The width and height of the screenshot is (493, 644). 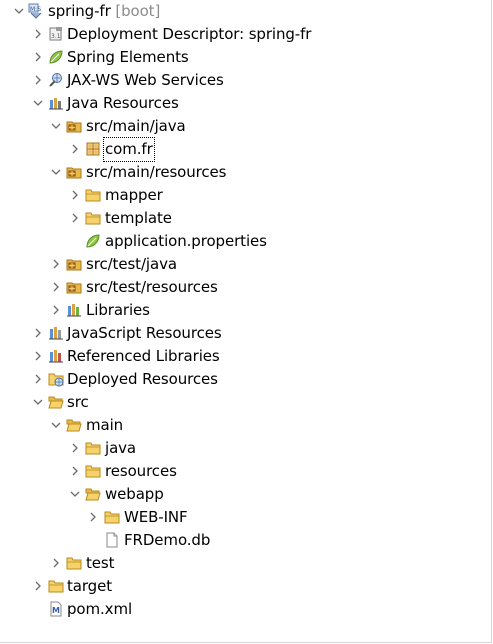 What do you see at coordinates (56, 356) in the screenshot?
I see `referenced-libraries-icon` at bounding box center [56, 356].